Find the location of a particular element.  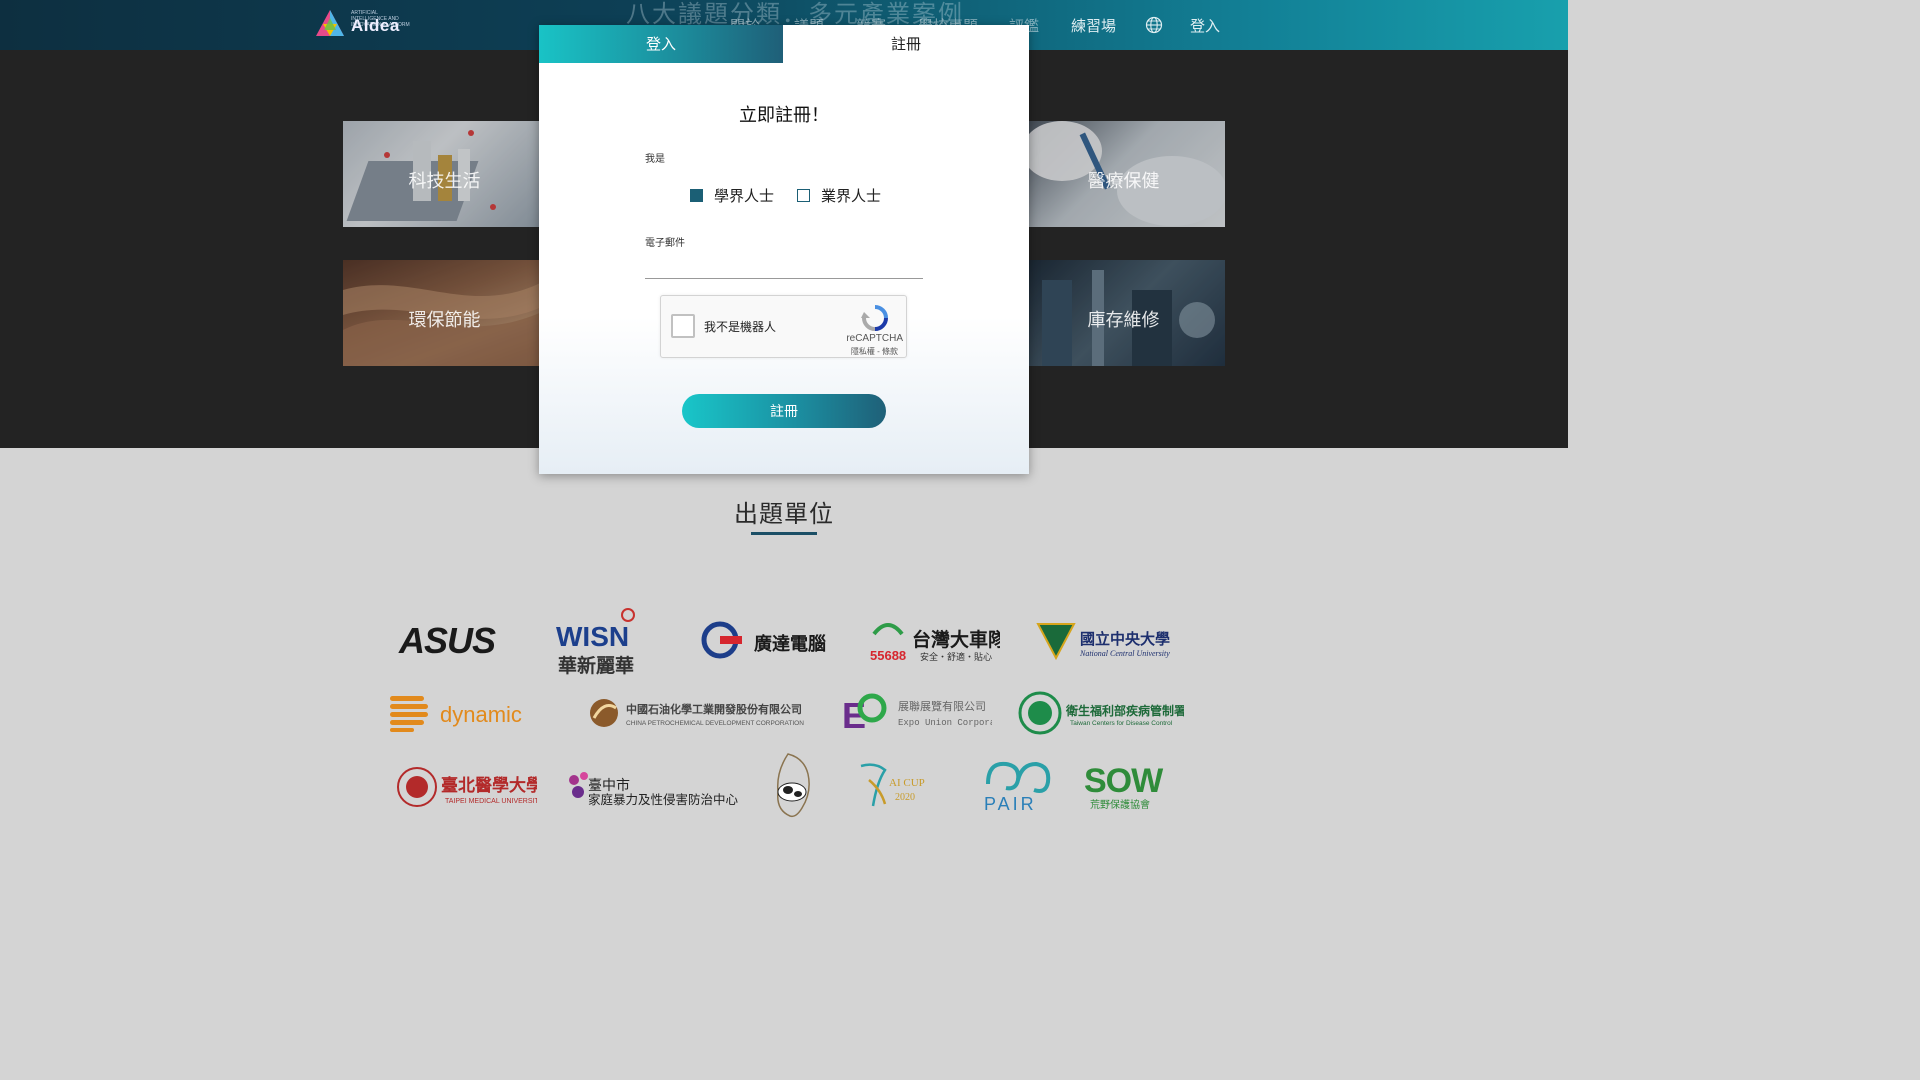

sow-logo: SOW 荒野保護協會 is located at coordinates (1124, 786).